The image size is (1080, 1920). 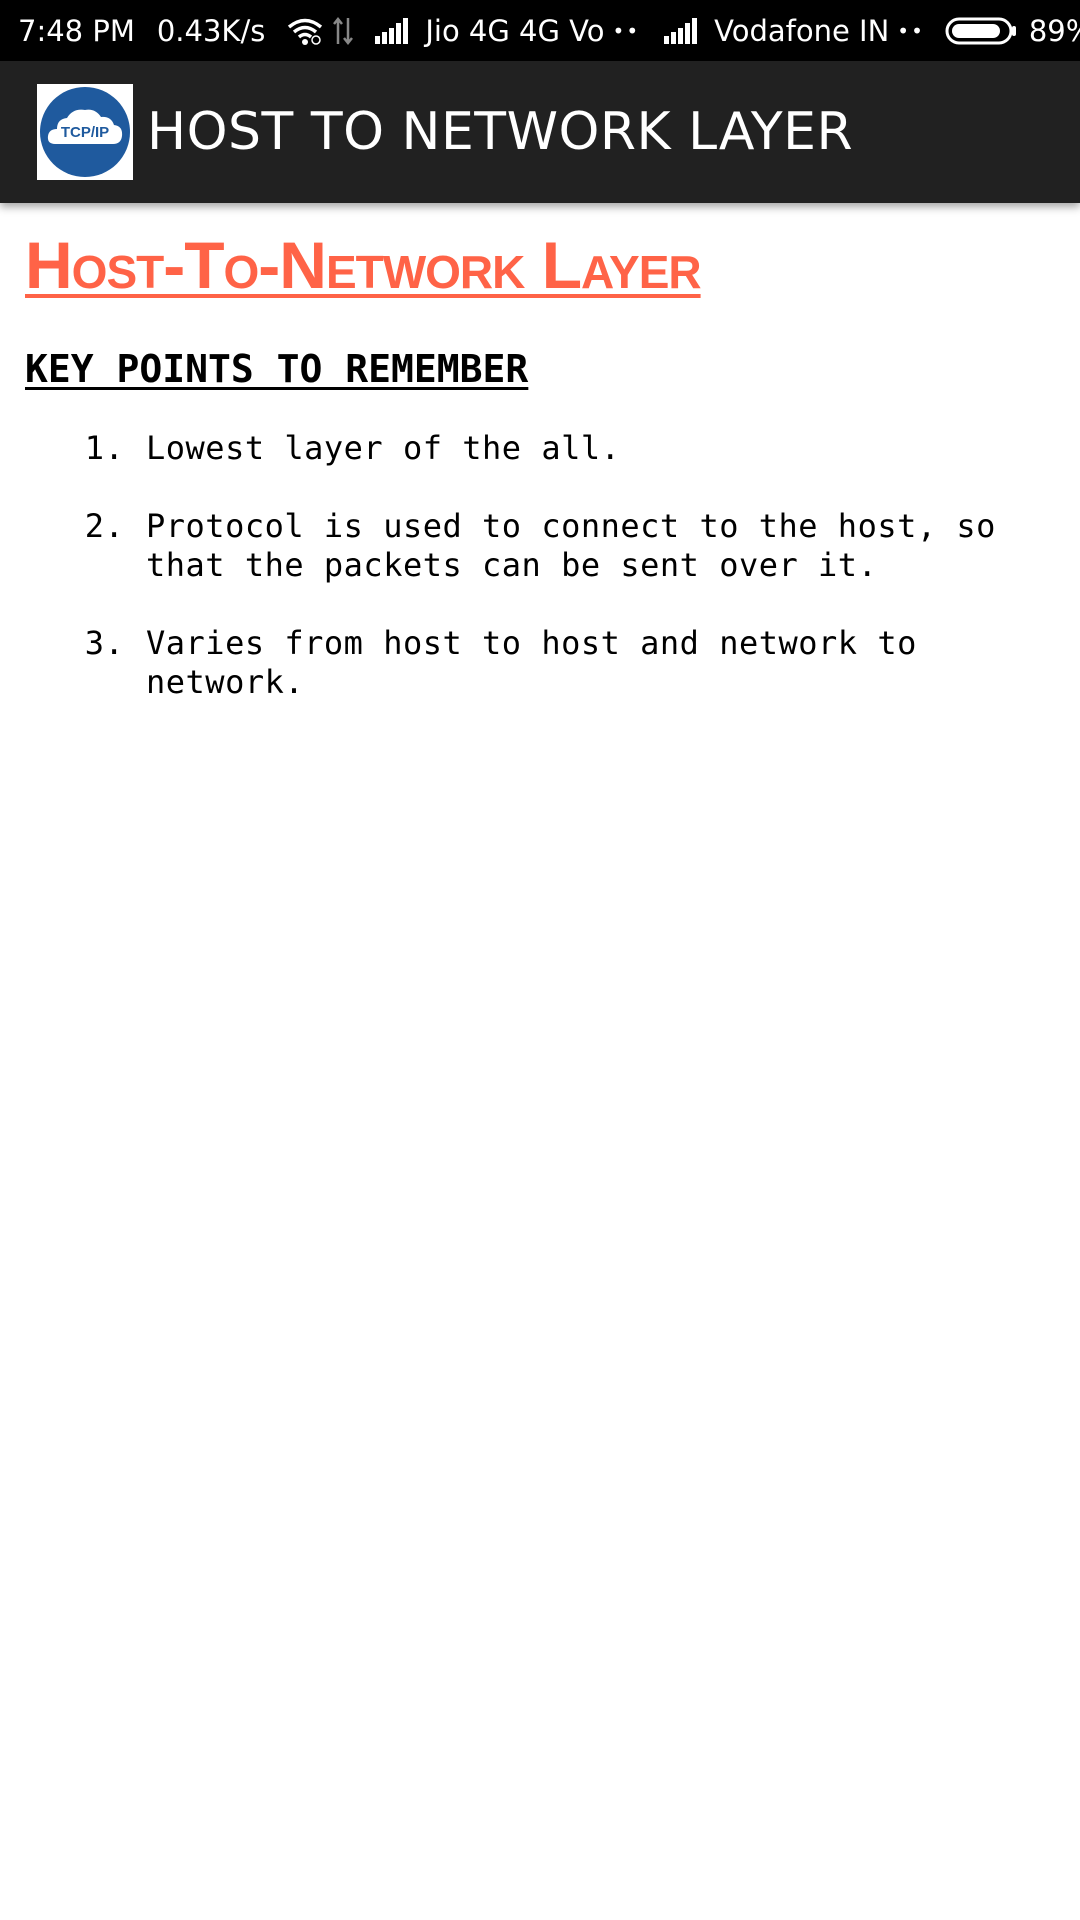 What do you see at coordinates (1054, 30) in the screenshot?
I see `status-battery-percent: 89%` at bounding box center [1054, 30].